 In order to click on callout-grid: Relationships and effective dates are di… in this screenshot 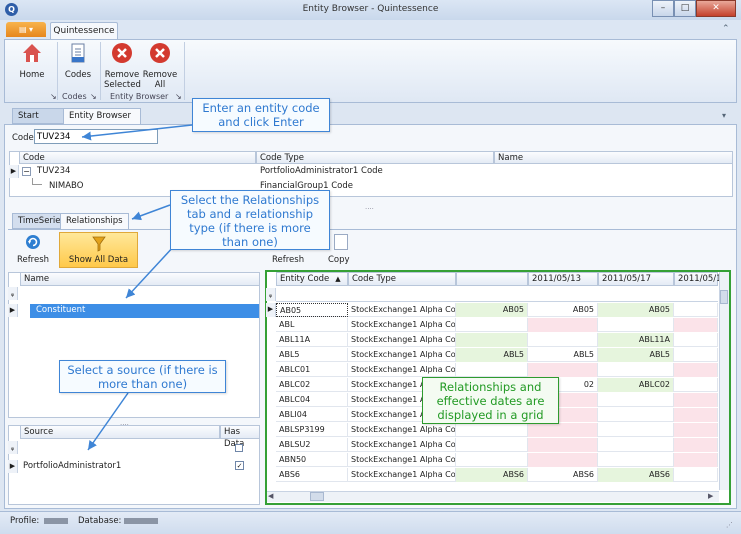, I will do `click(490, 400)`.